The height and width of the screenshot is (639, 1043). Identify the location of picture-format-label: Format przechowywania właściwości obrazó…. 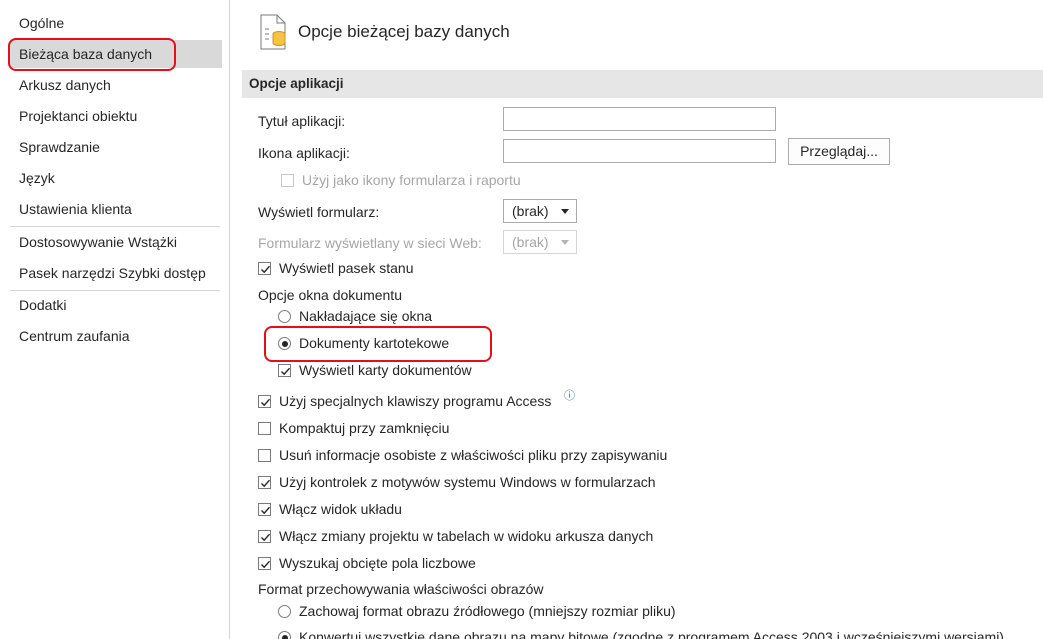
(401, 589).